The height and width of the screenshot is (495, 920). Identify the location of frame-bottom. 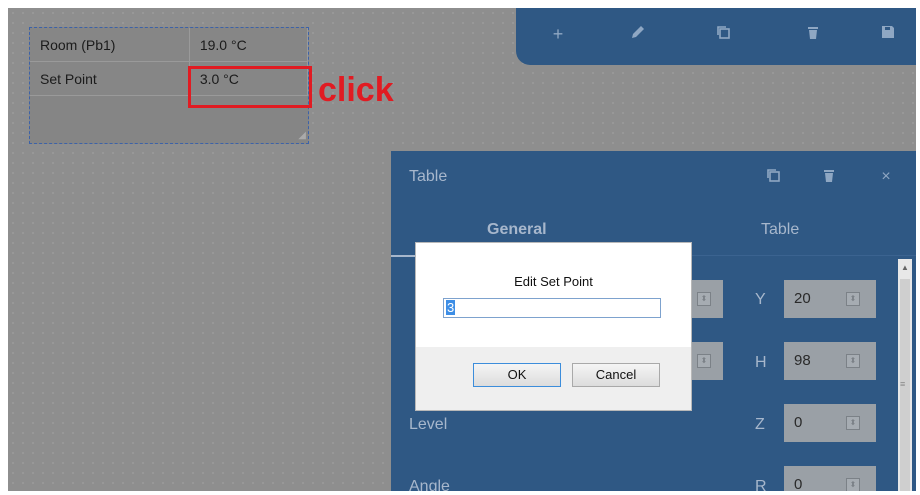
(460, 493).